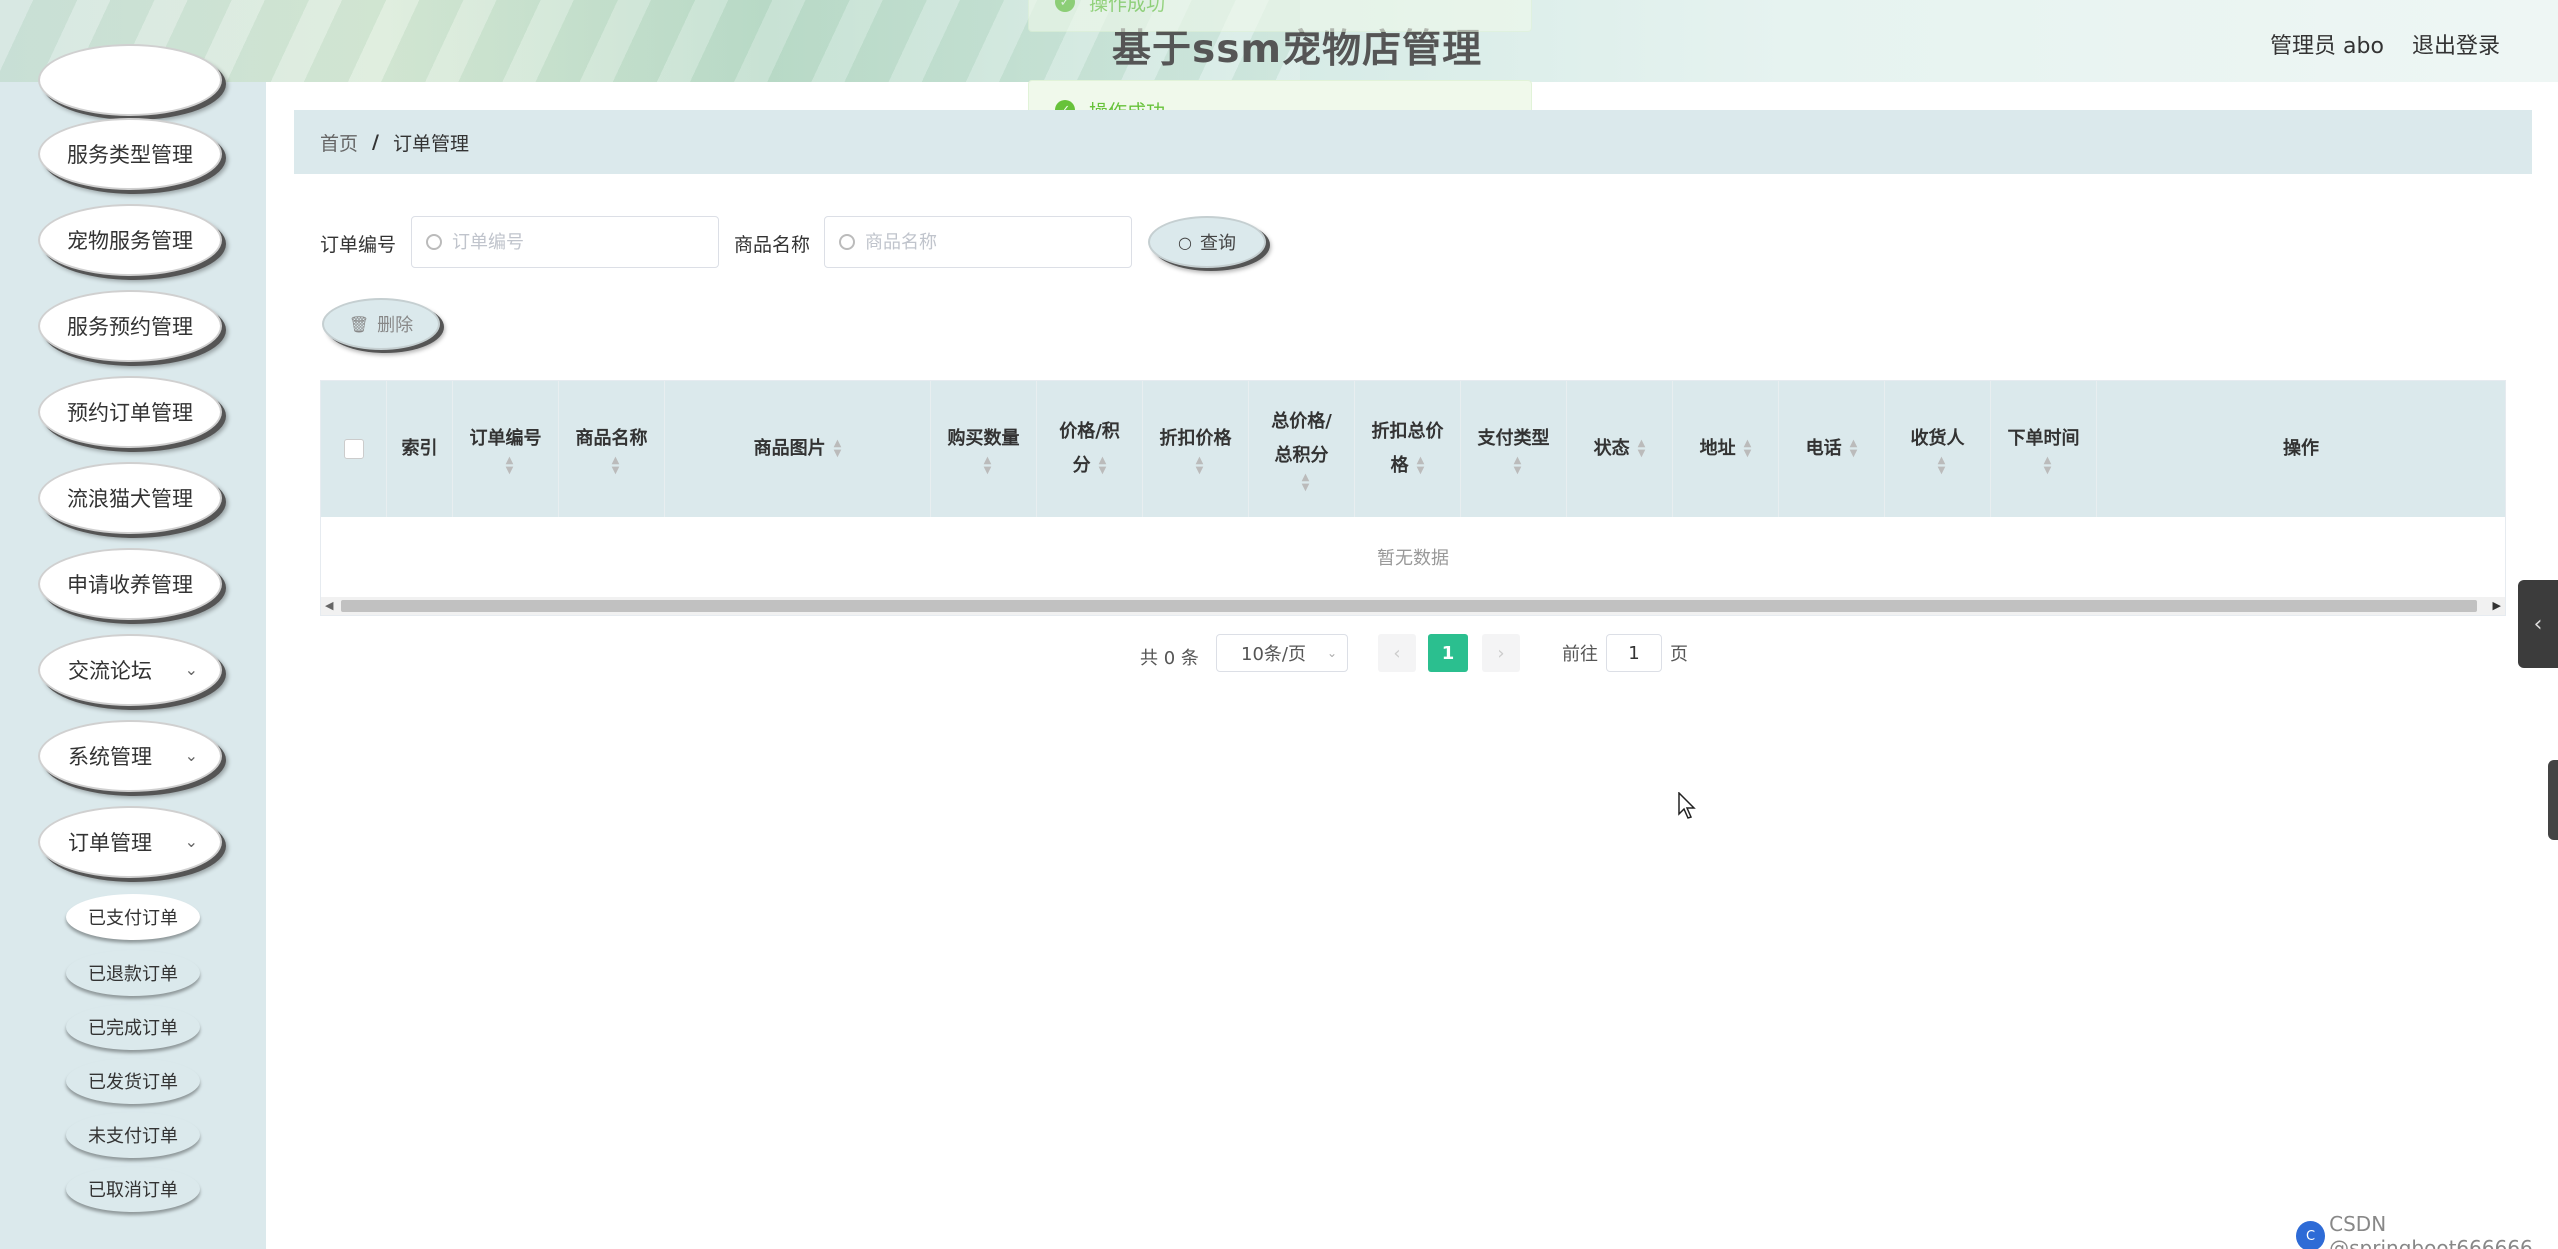 The height and width of the screenshot is (1249, 2558). What do you see at coordinates (1408, 449) in the screenshot?
I see `column-header: 折扣总价格 ▲ ▼` at bounding box center [1408, 449].